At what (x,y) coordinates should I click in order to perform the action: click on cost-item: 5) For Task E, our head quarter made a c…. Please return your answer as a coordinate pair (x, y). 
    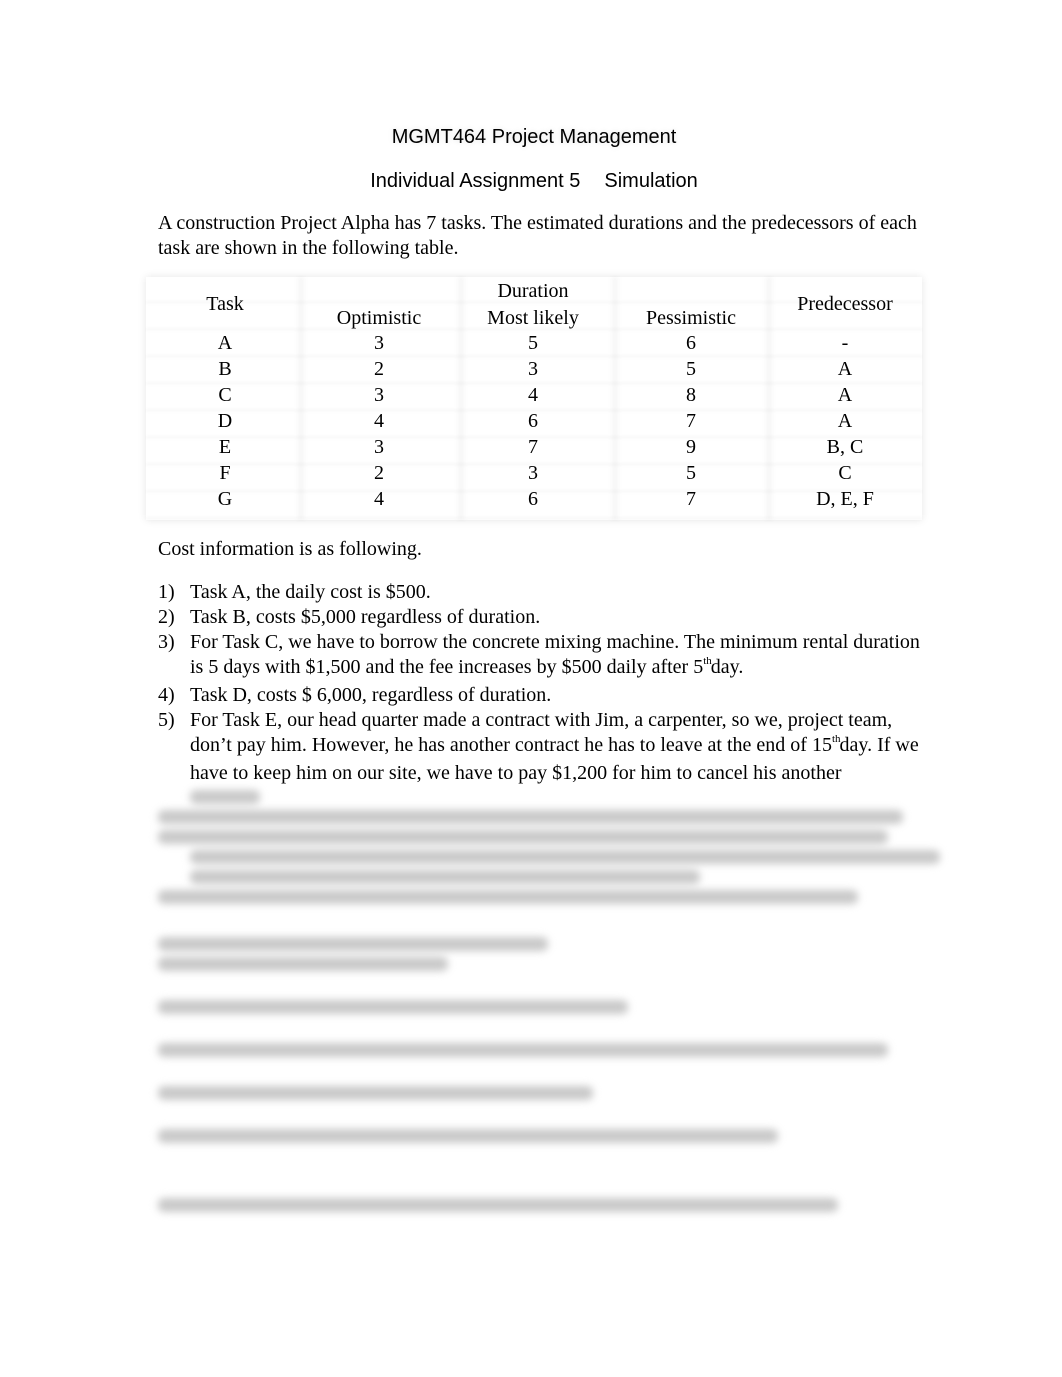
    Looking at the image, I should click on (548, 747).